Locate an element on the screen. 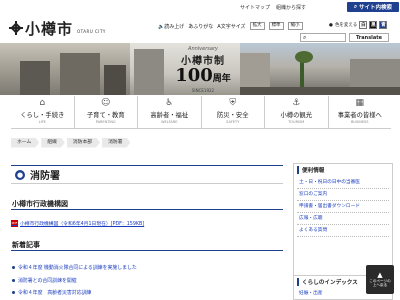  section-heading-org-chart: 小樽市行政機構図 is located at coordinates (147, 204).